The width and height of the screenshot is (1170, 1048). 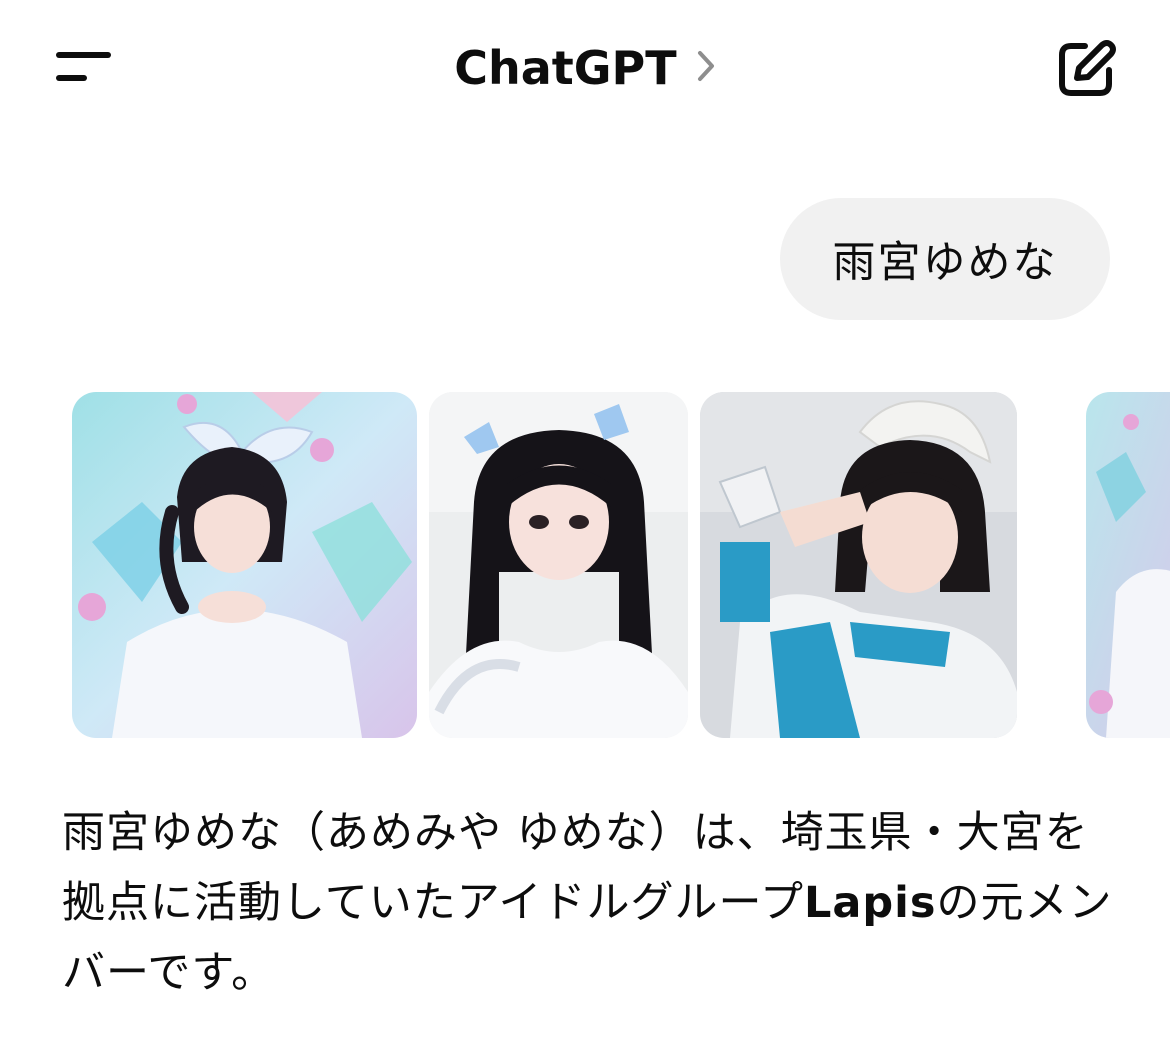 I want to click on top-bar: ChatGPT, so click(x=585, y=68).